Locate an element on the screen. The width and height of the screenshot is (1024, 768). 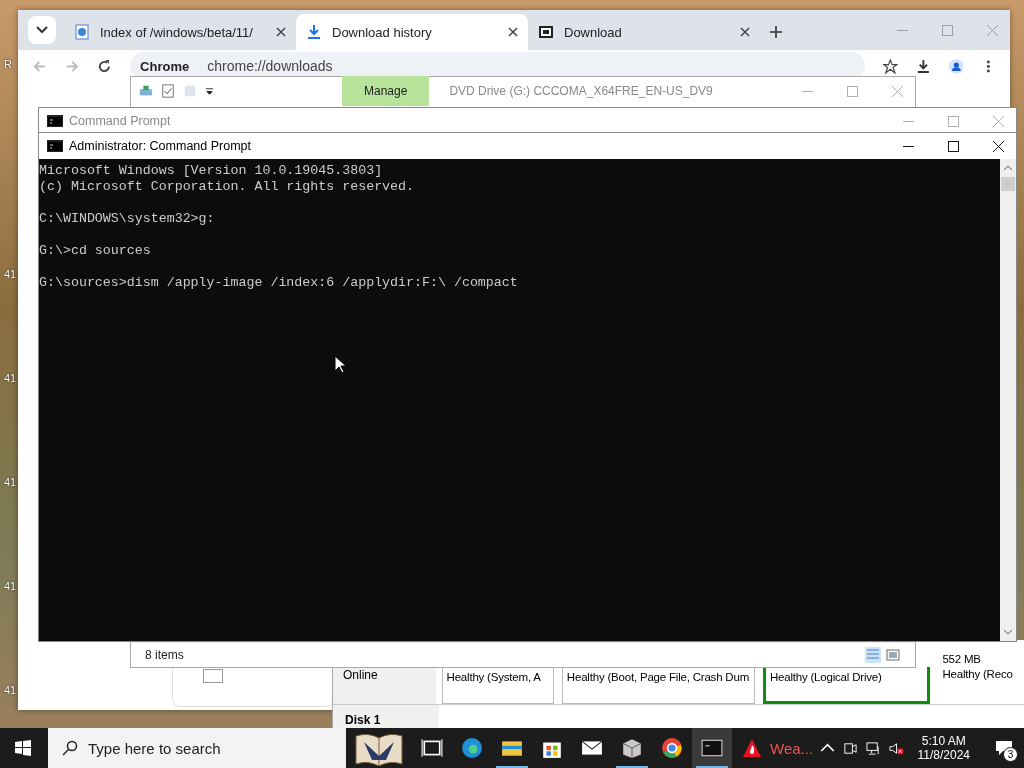
console-line: Microsoft Windows [Version 10.0.19045.3803] is located at coordinates (211, 171).